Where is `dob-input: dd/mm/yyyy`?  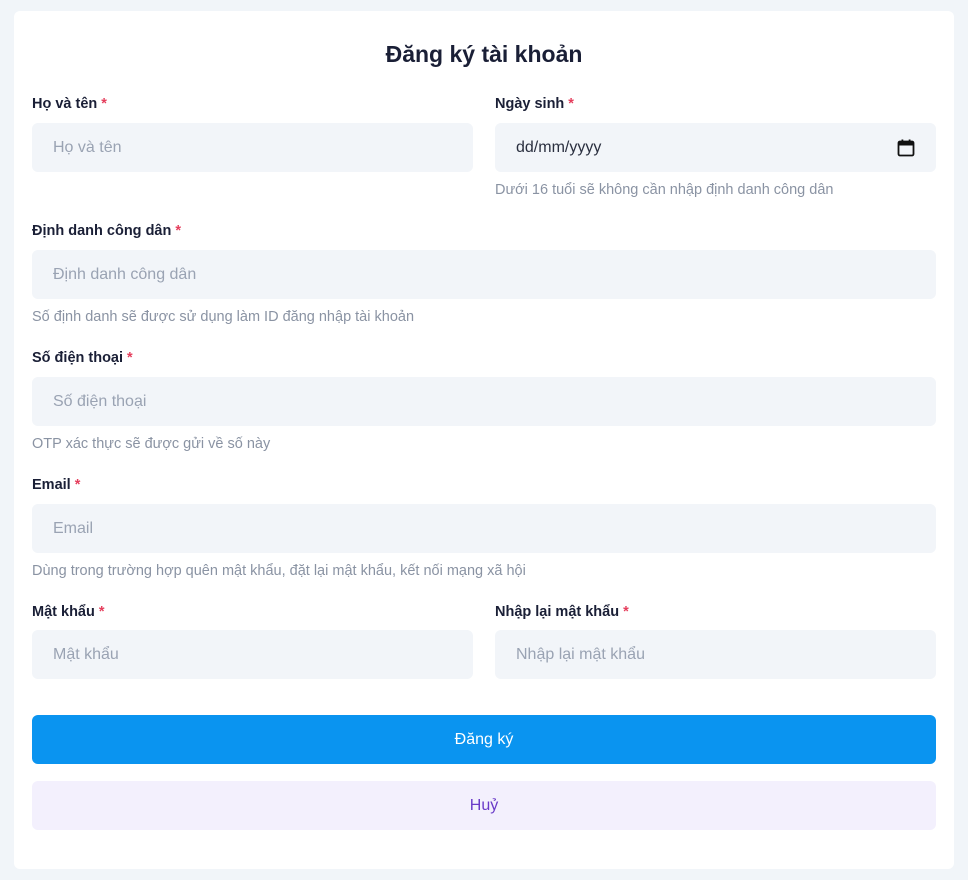
dob-input: dd/mm/yyyy is located at coordinates (715, 147).